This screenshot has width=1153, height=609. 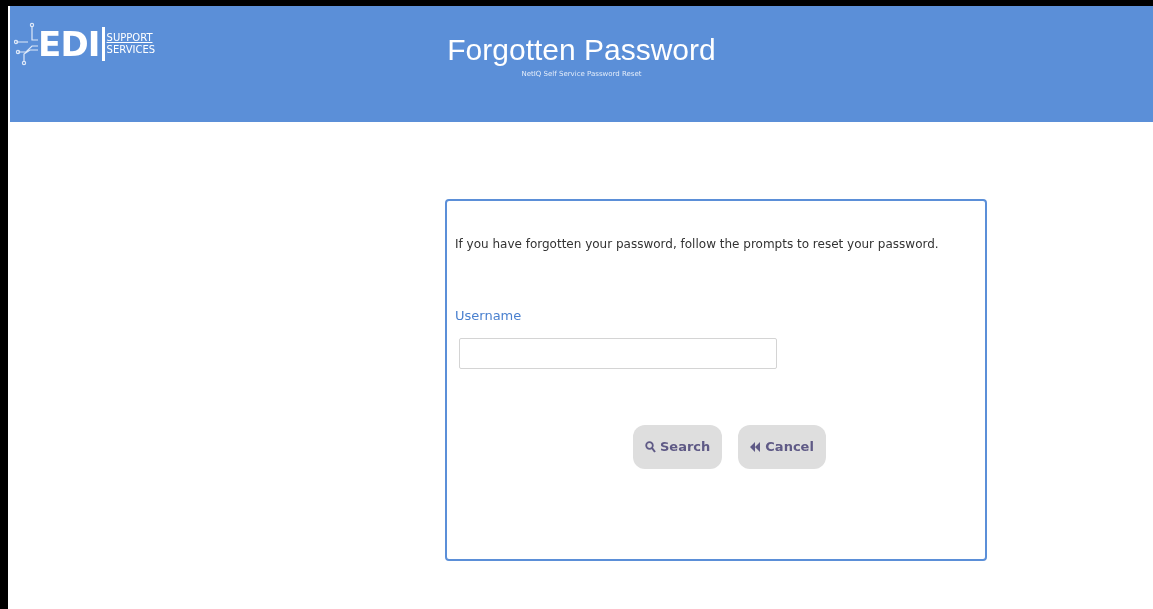 I want to click on double-left-arrow-icon, so click(x=756, y=447).